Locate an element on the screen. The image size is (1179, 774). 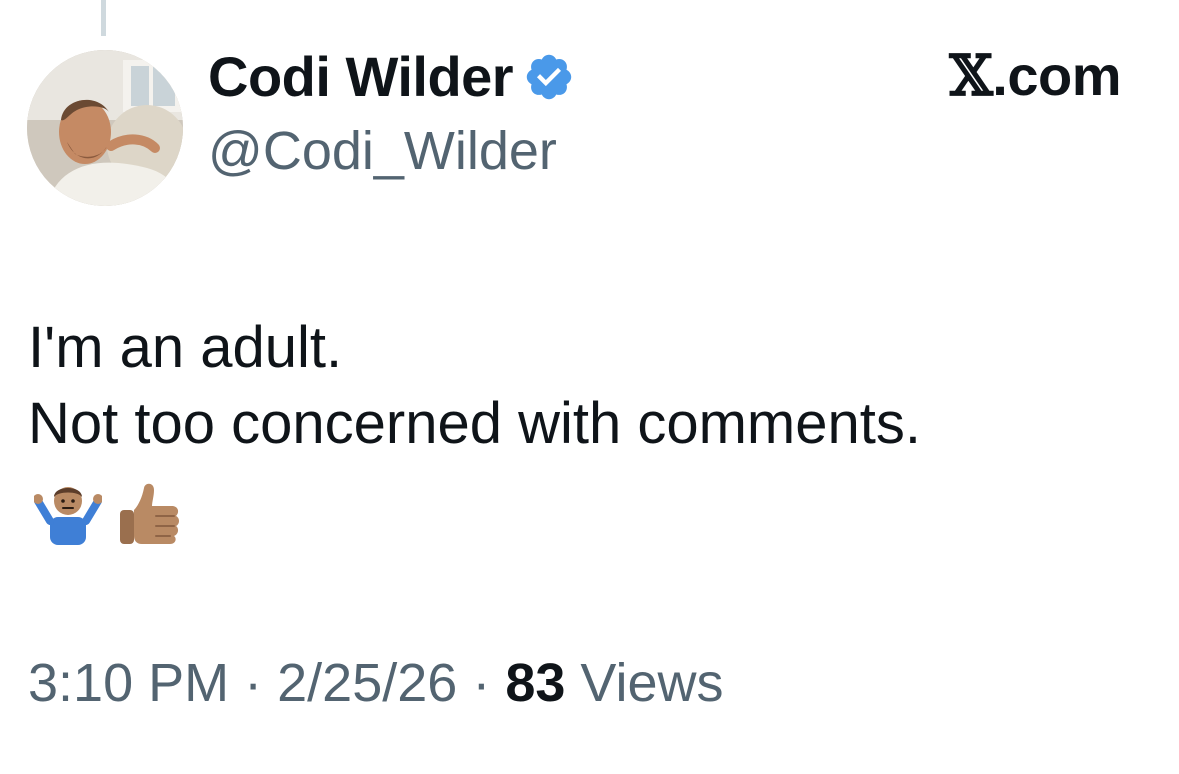
author-display-name: Codi Wilder is located at coordinates (361, 77).